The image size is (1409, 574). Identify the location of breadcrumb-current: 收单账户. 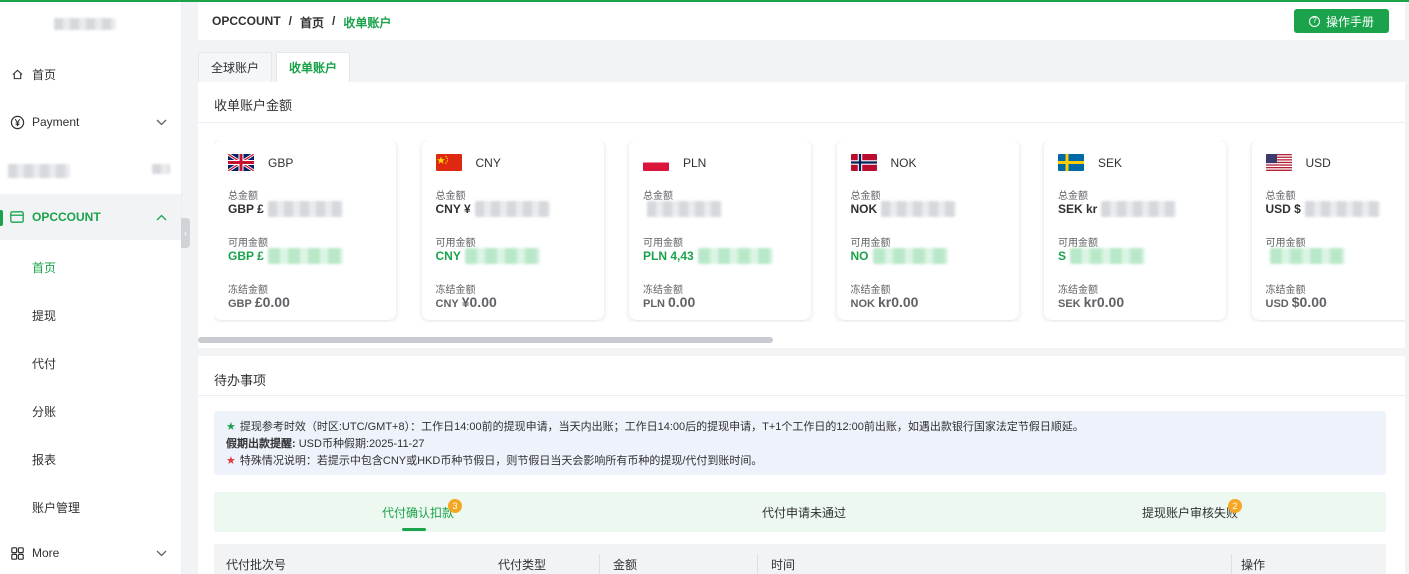
(367, 23).